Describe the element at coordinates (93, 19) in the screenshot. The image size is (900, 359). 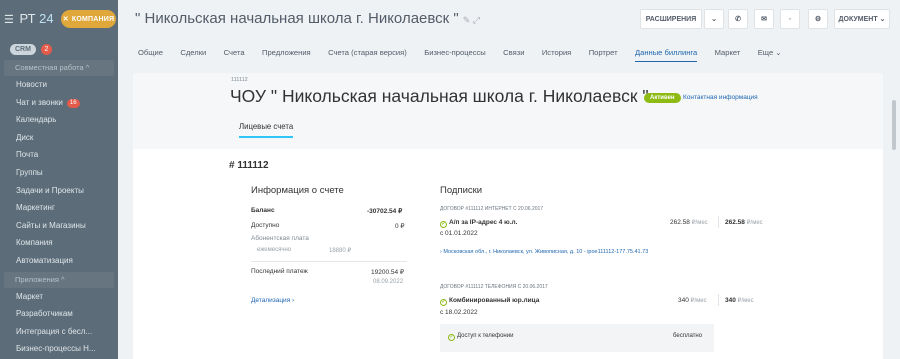
I see `company-button-label: КОМПАНИЯ` at that location.